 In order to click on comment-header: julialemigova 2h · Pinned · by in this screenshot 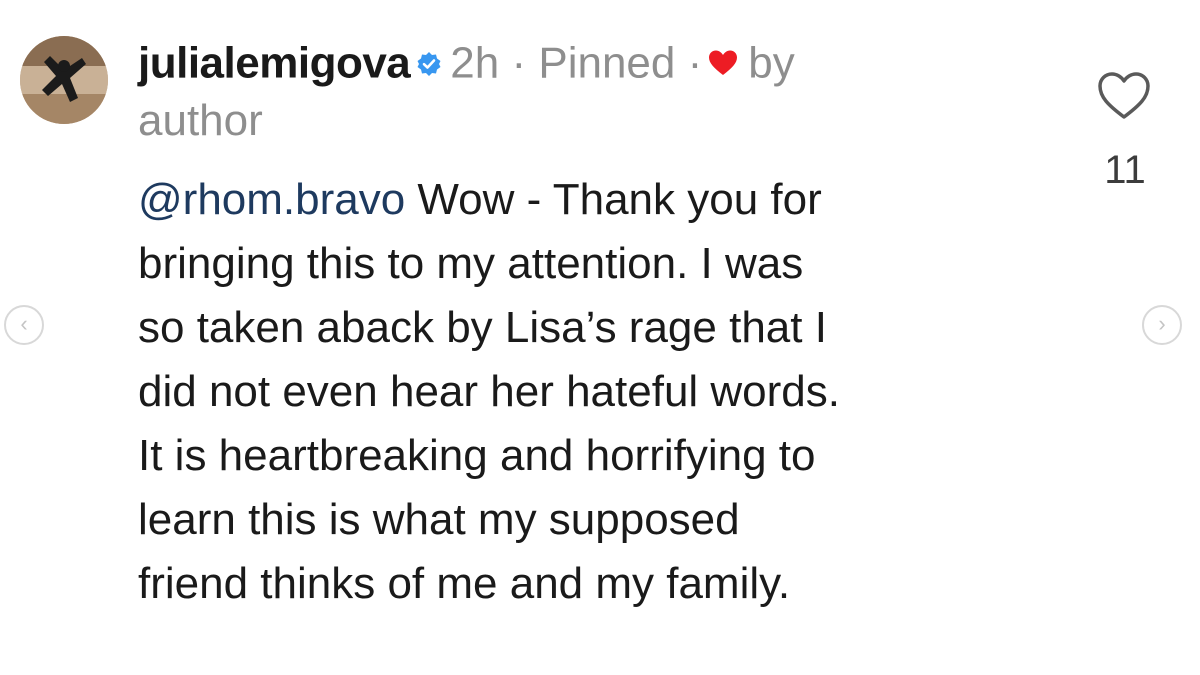, I will do `click(466, 66)`.